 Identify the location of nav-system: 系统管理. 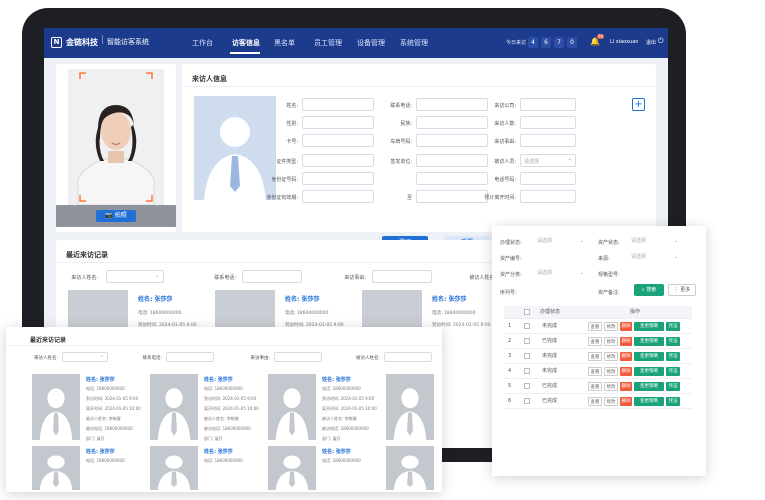
(414, 43).